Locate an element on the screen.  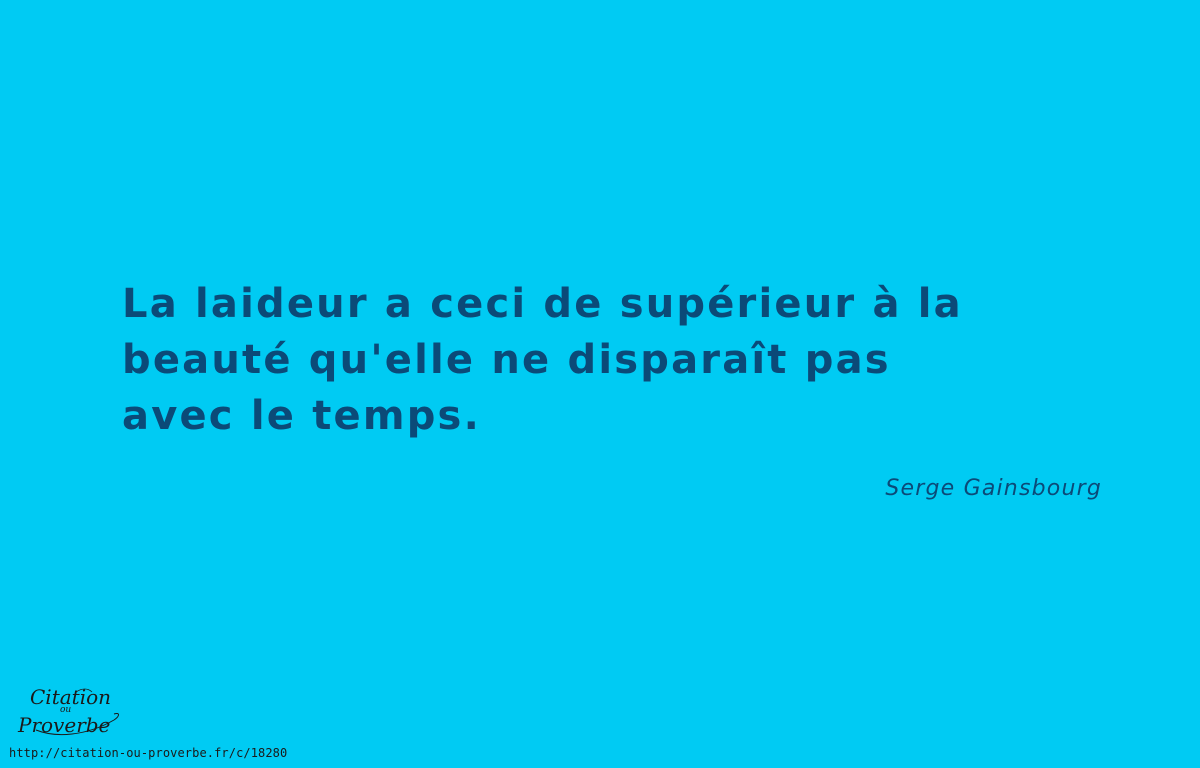
quote-line: beauté qu'elle ne disparaît pas is located at coordinates (506, 360).